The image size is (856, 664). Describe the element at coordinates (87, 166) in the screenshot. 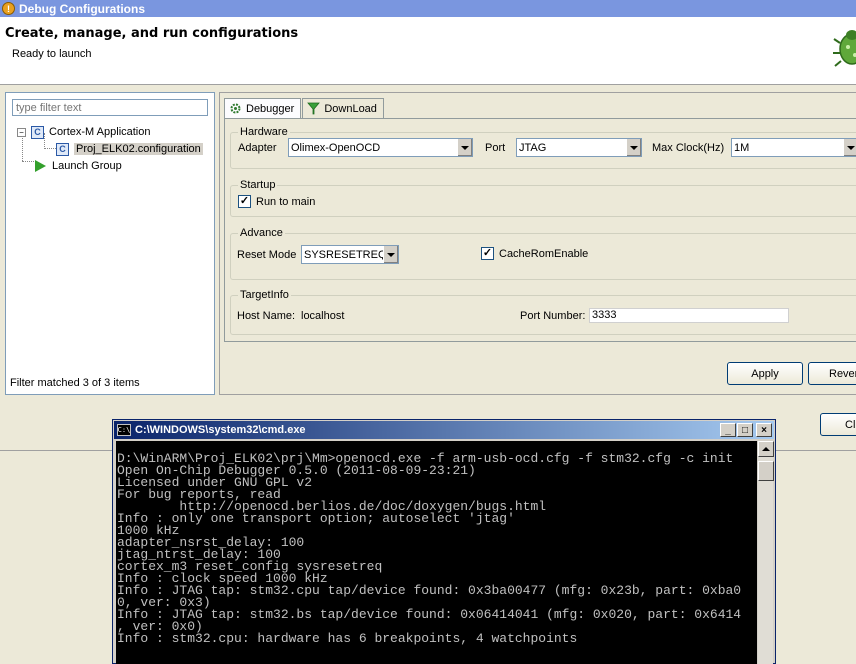

I see `tree-item-label: Launch Group` at that location.